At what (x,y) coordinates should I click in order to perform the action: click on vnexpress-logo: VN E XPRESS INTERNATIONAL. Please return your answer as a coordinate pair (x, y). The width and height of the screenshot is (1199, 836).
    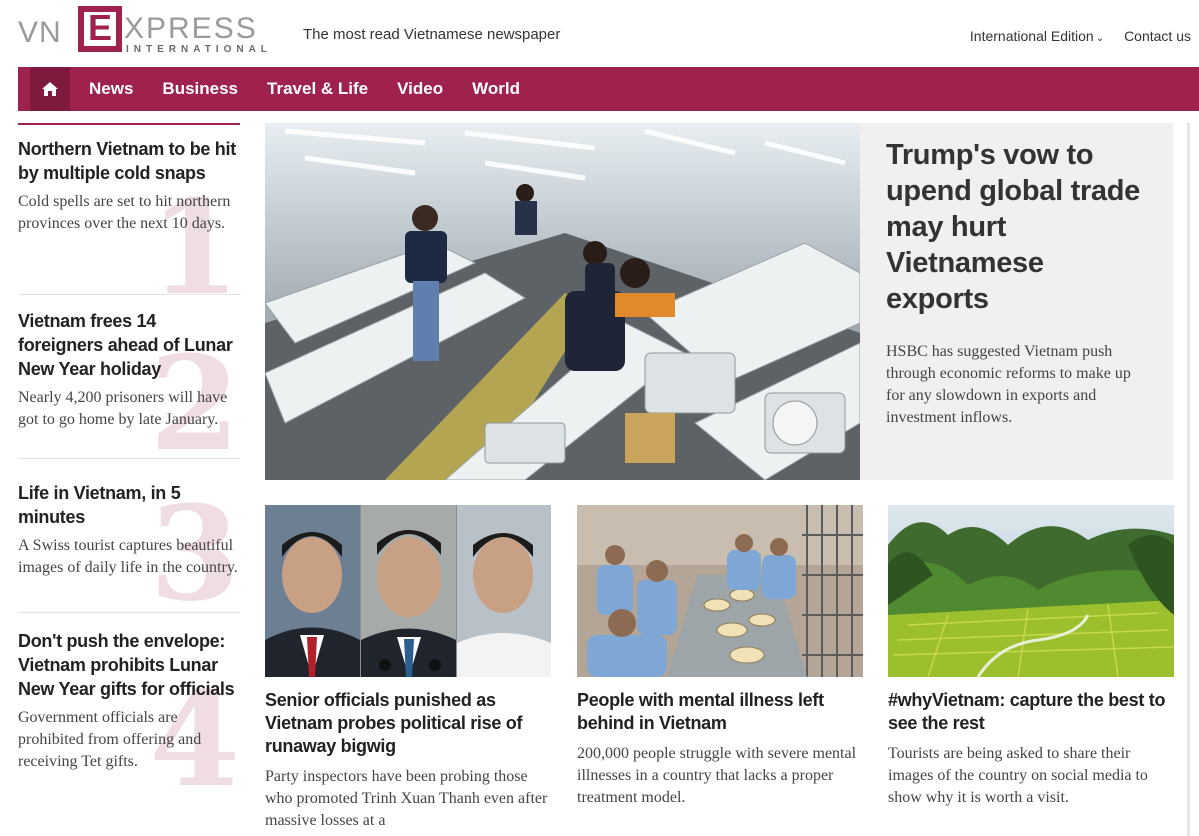
    Looking at the image, I should click on (149, 30).